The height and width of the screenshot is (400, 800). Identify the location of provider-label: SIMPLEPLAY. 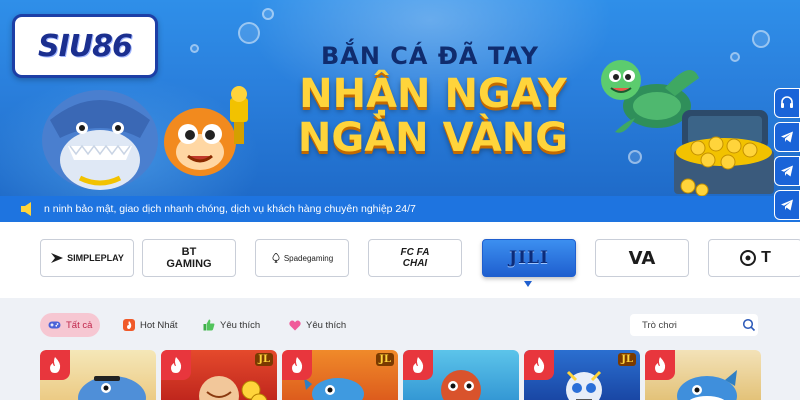
(95, 258).